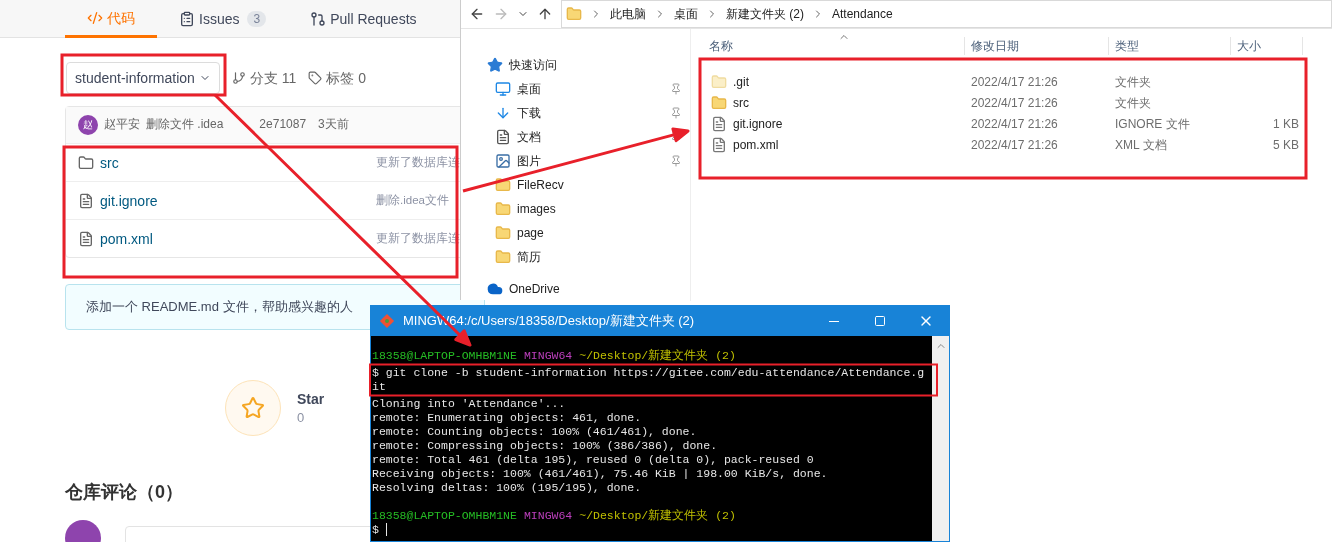 Image resolution: width=1332 pixels, height=542 pixels. Describe the element at coordinates (575, 113) in the screenshot. I see `nav-pane-item: 下载` at that location.